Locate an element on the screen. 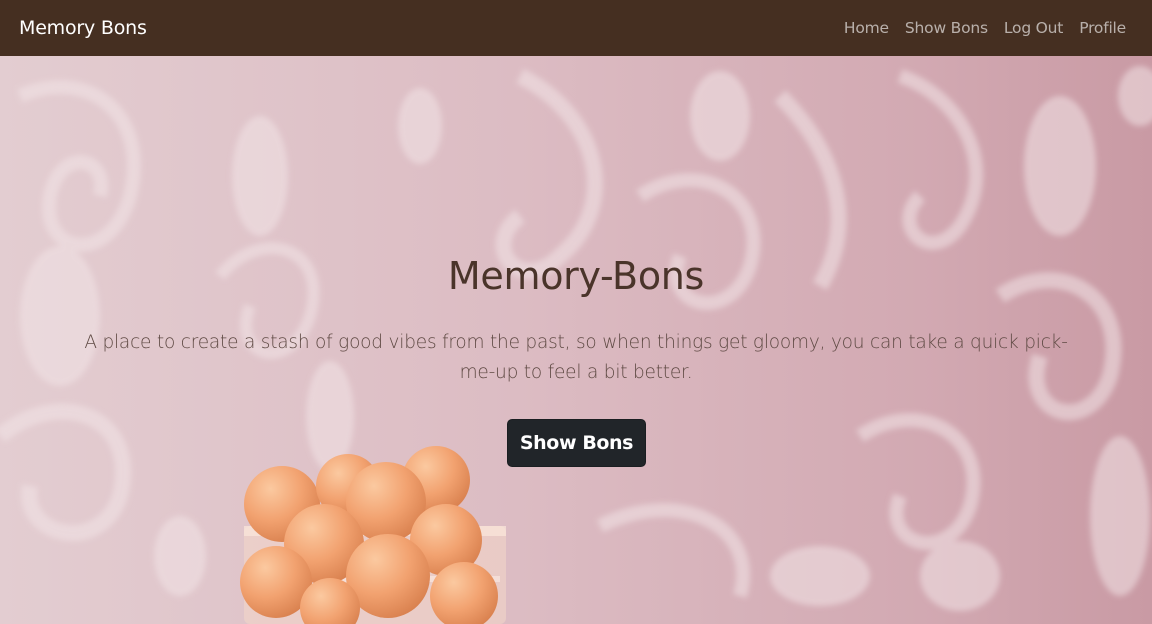  show-bons-button: Show Bons is located at coordinates (576, 443).